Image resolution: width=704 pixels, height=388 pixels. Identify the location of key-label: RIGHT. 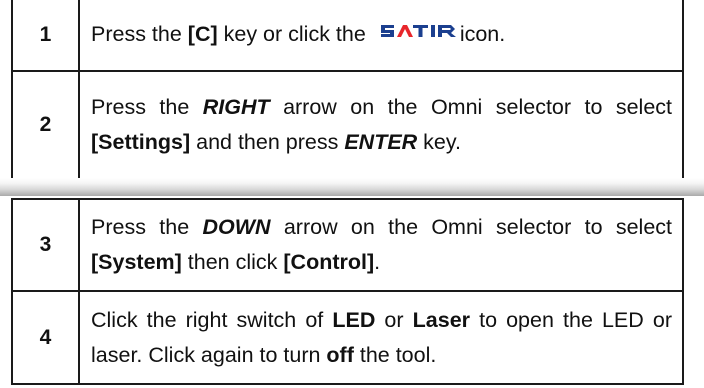
(236, 107).